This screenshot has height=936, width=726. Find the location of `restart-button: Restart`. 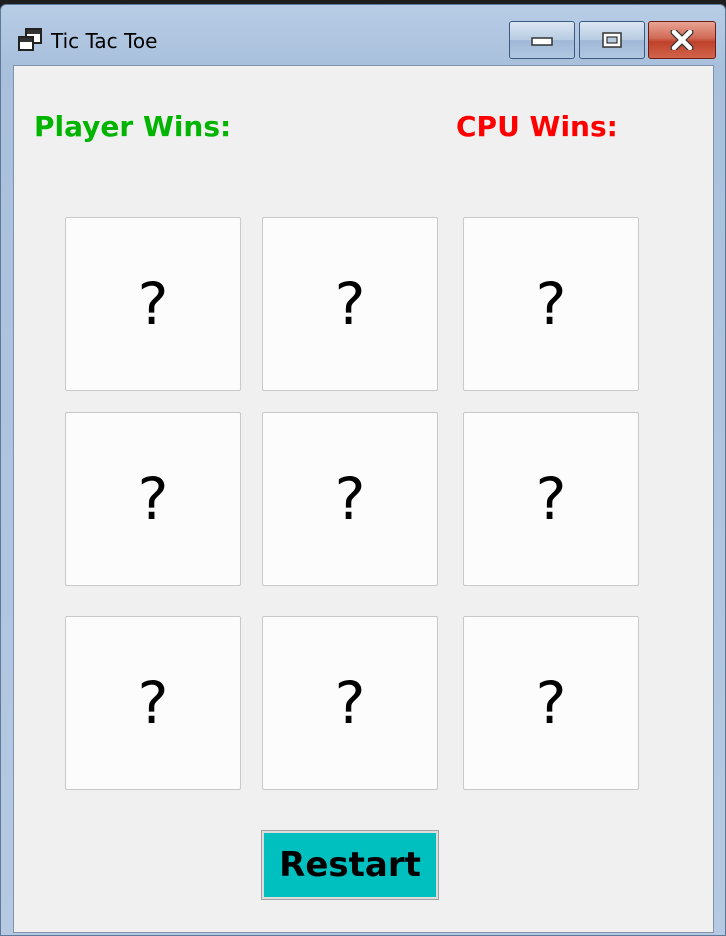

restart-button: Restart is located at coordinates (350, 865).